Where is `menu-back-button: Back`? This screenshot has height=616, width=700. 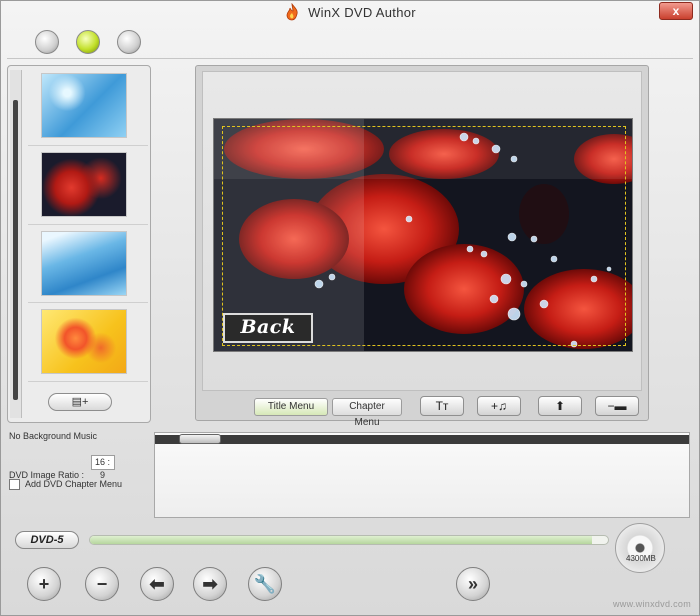
menu-back-button: Back is located at coordinates (268, 328).